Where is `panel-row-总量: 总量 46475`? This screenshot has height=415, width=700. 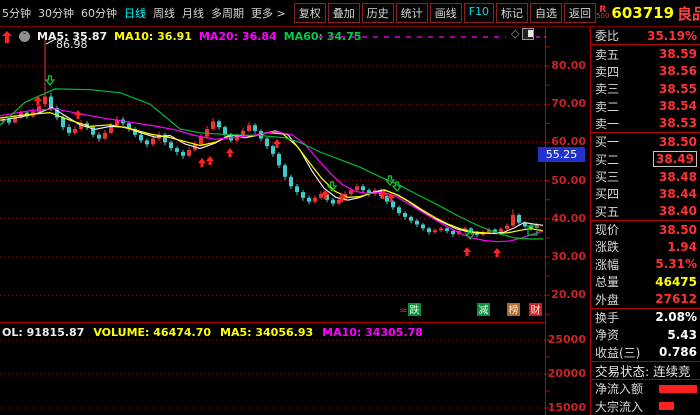
panel-row-总量: 总量 46475 is located at coordinates (645, 281).